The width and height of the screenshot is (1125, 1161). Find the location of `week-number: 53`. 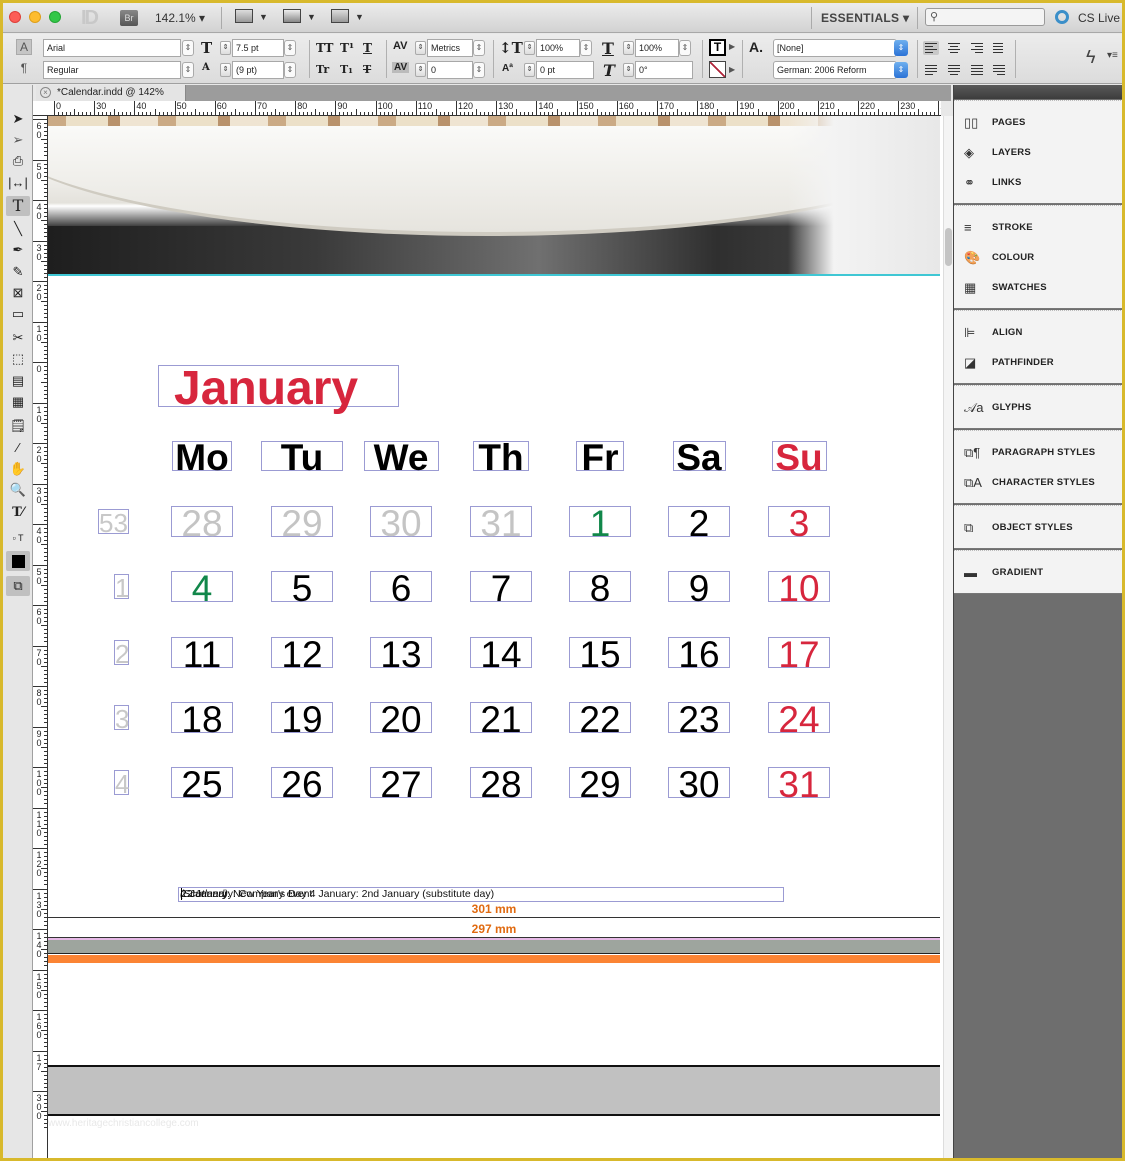

week-number: 53 is located at coordinates (113, 523).